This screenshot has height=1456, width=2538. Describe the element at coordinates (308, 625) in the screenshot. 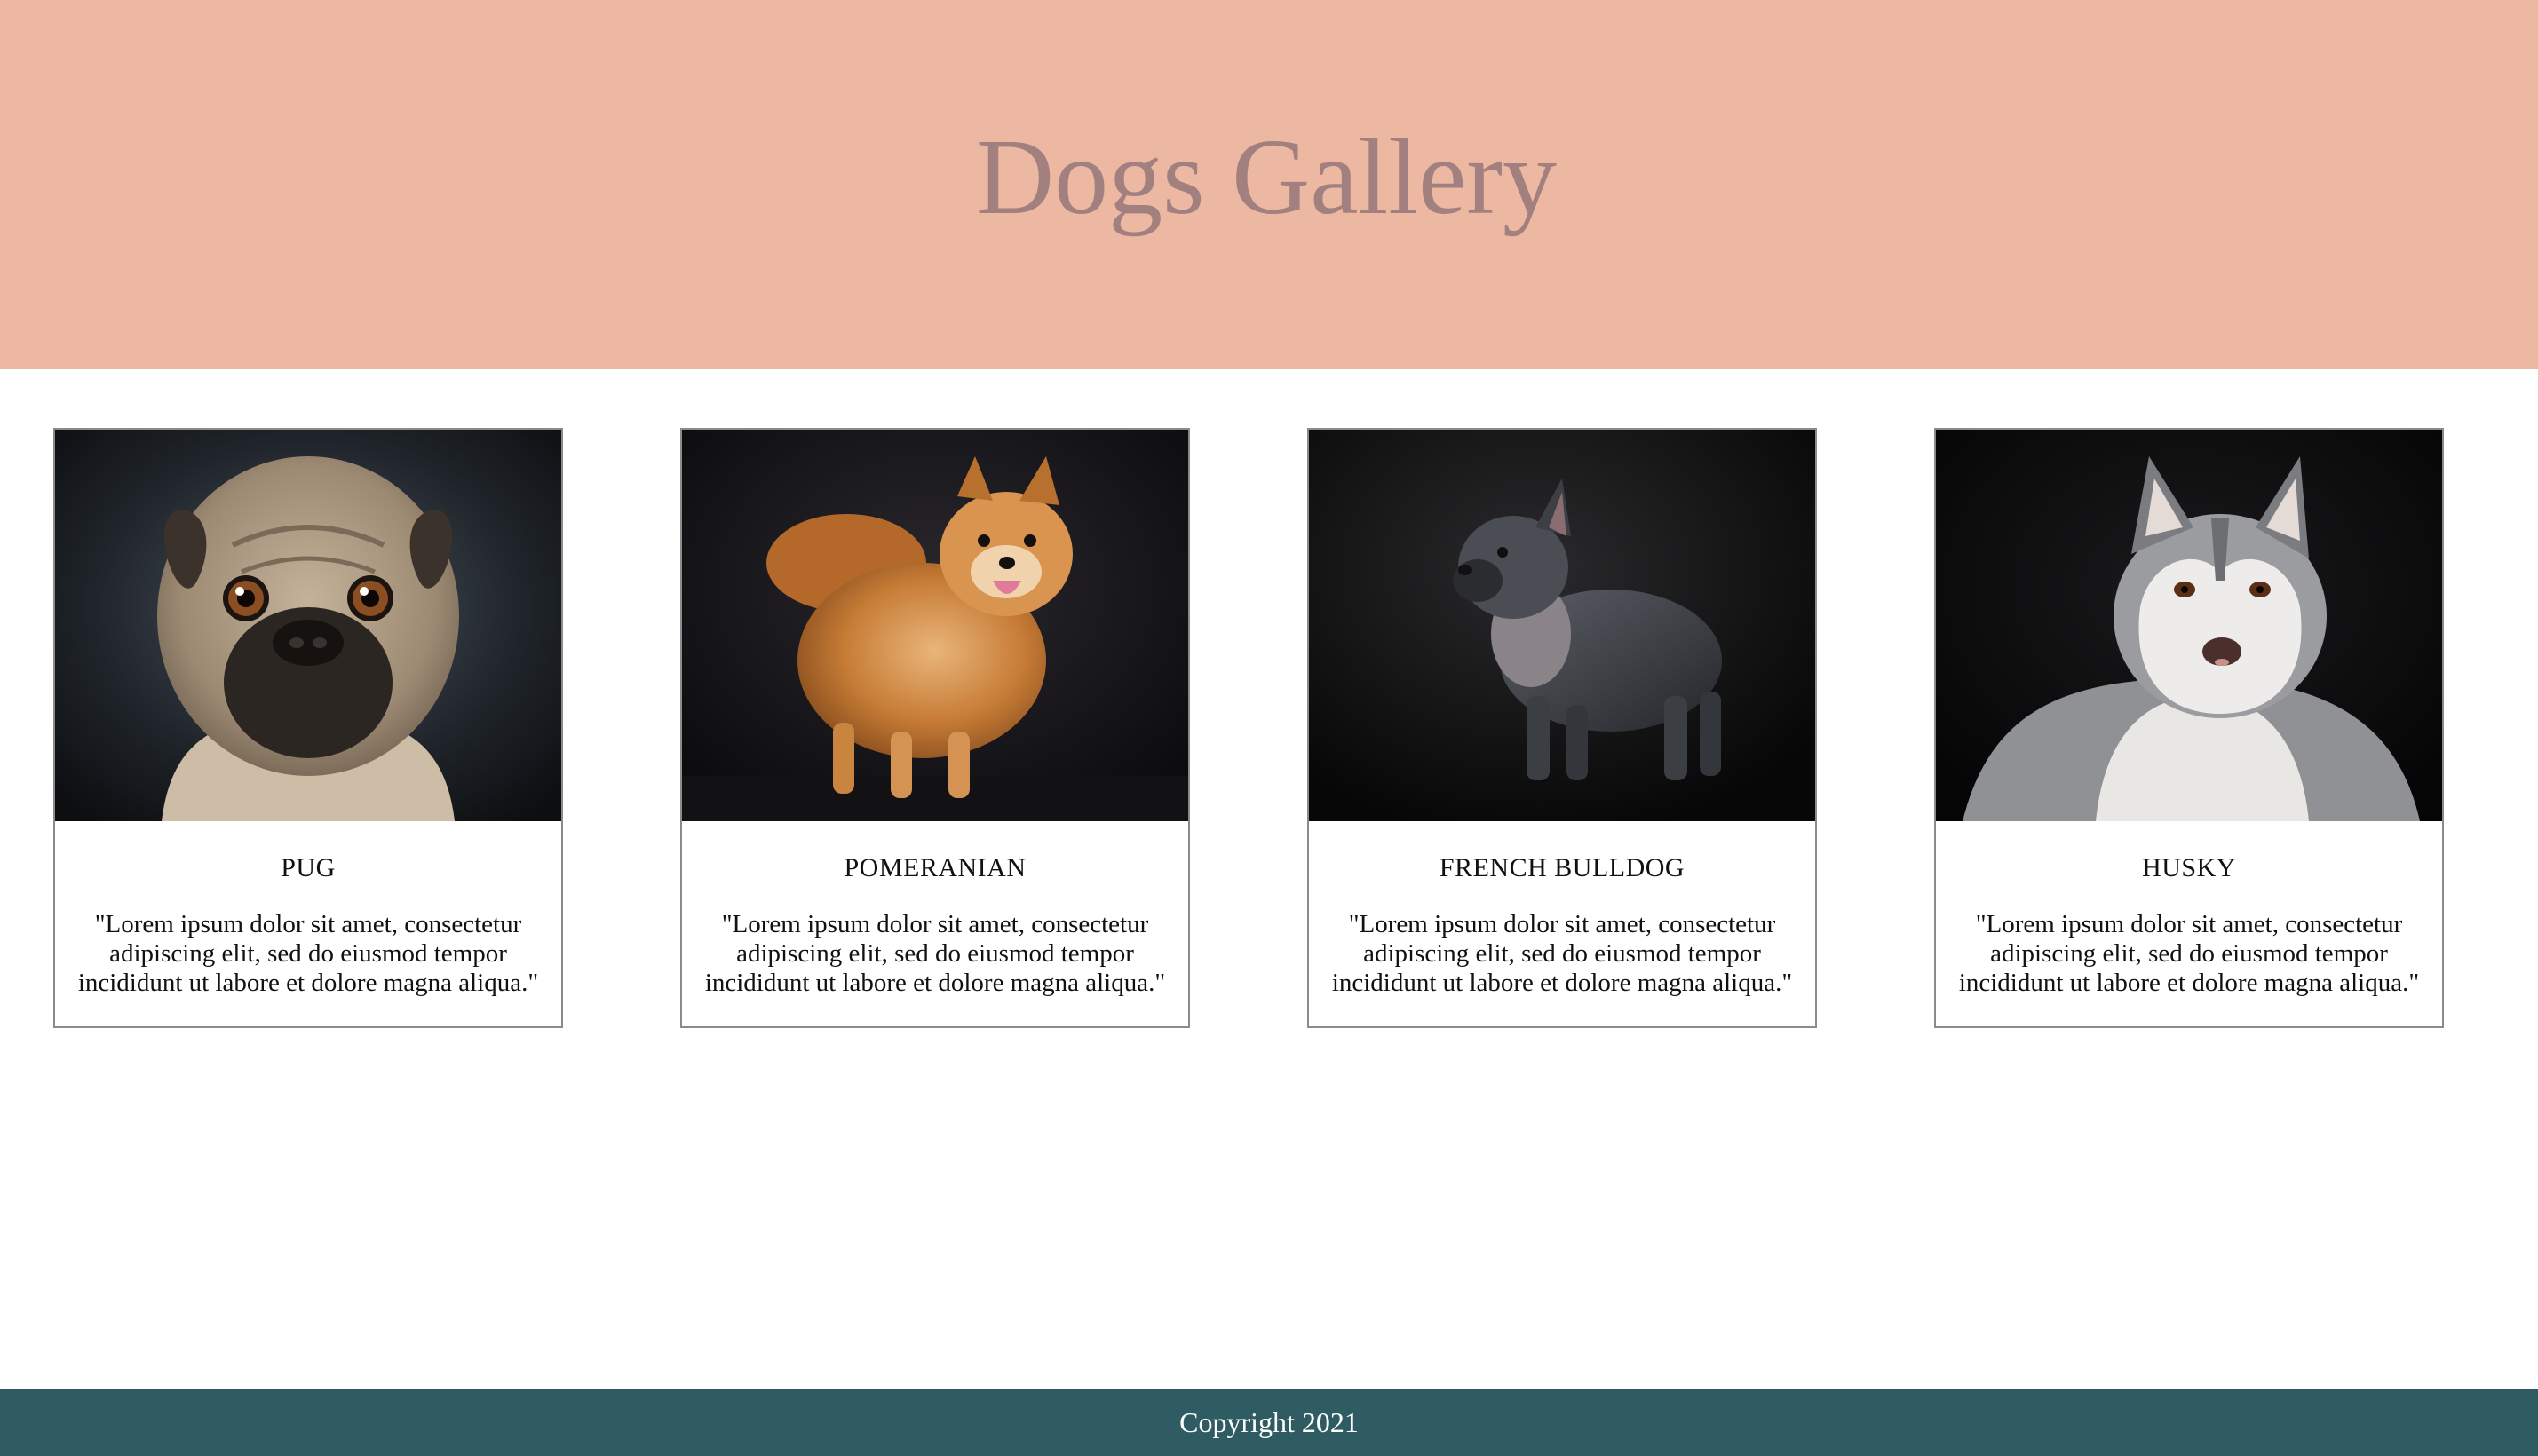

I see `pug-photo` at that location.